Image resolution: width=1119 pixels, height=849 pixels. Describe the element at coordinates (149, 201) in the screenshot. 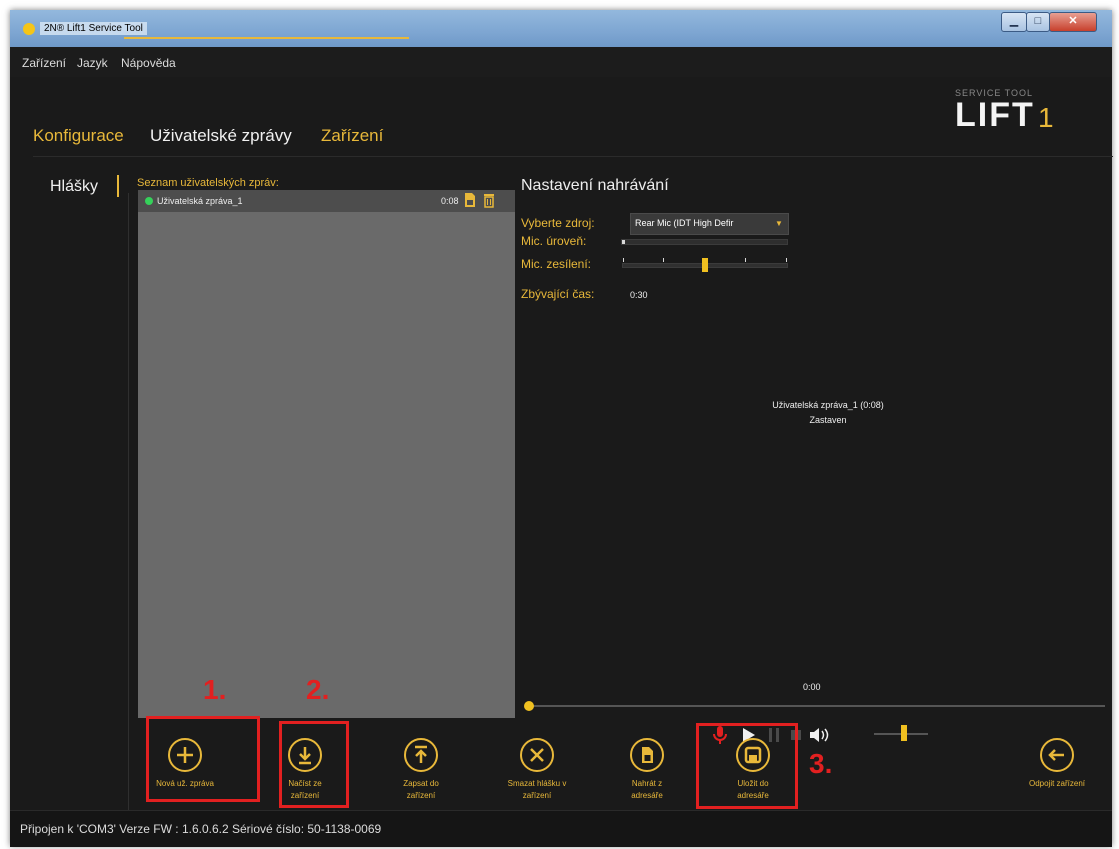

I see `status-dot` at that location.